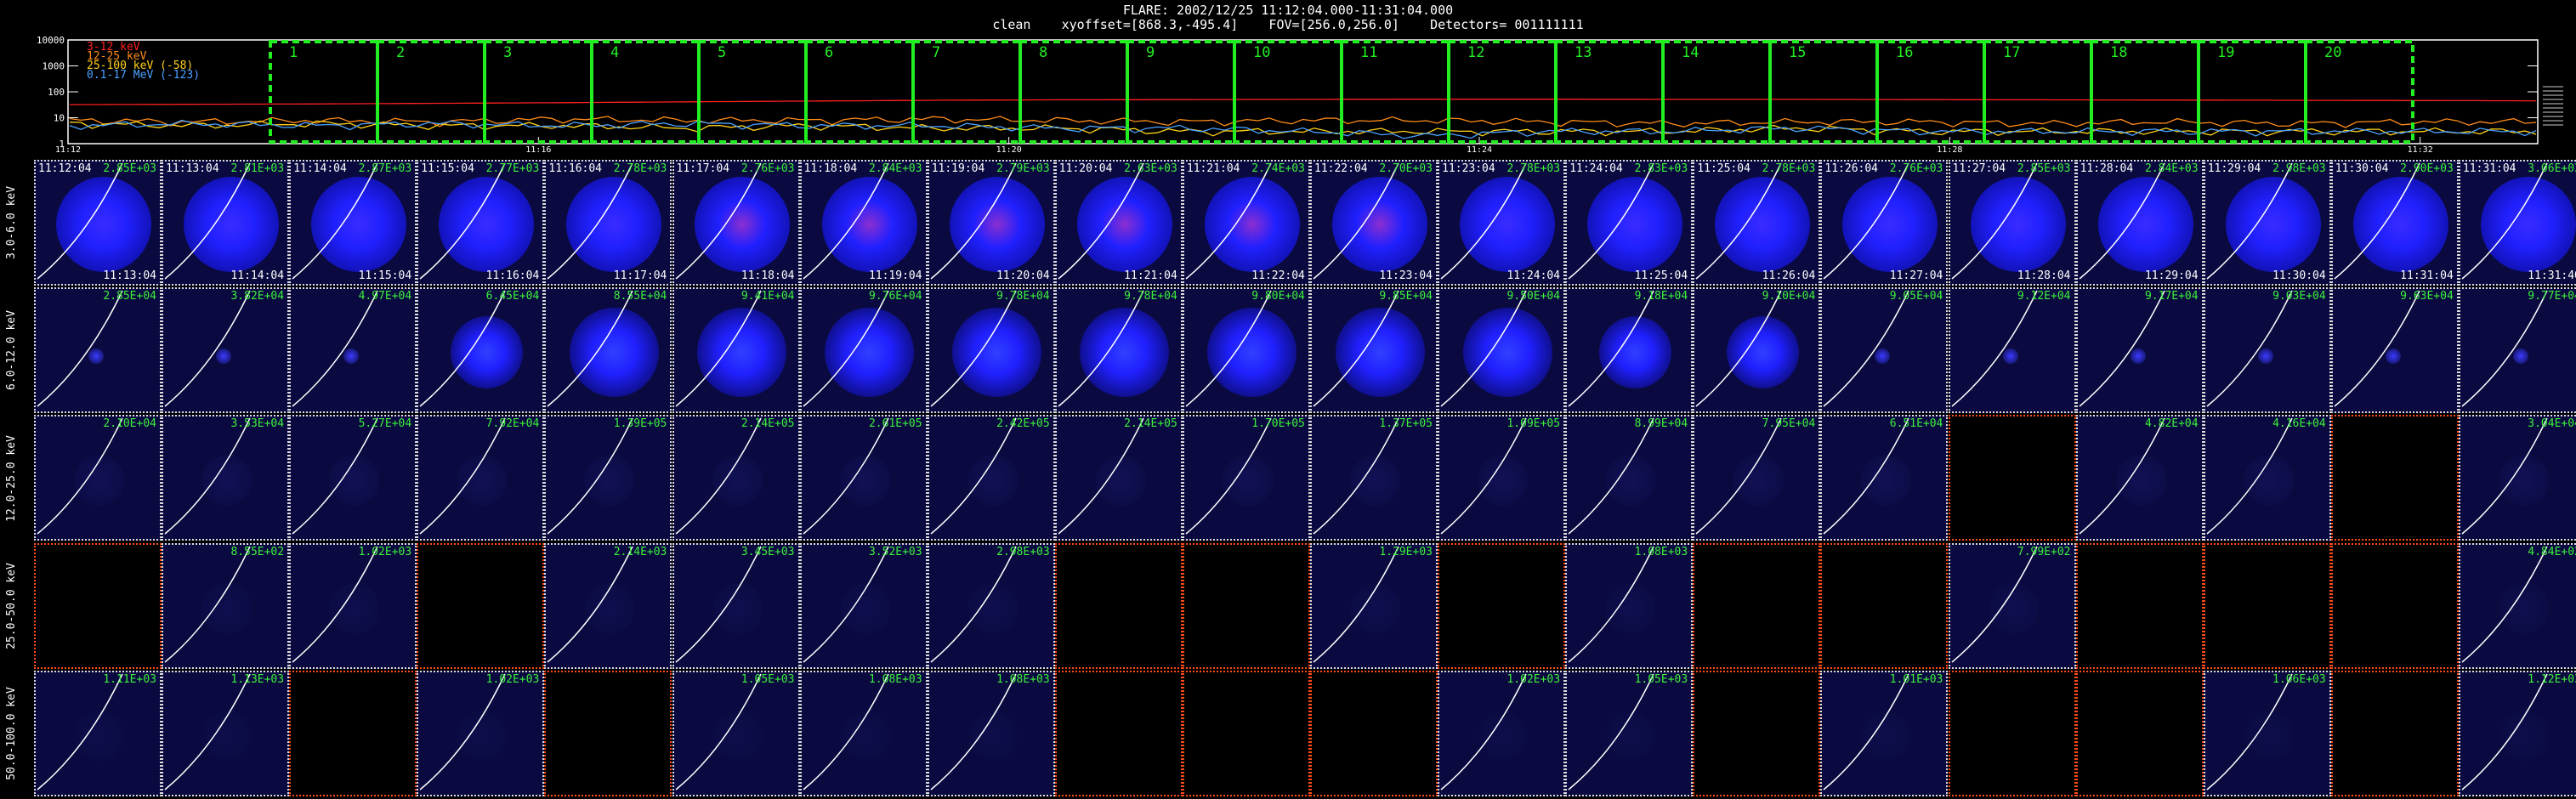 The image size is (2576, 799). What do you see at coordinates (991, 223) in the screenshot?
I see `image-cell: 2.79E+03 11:19:04 11:20:04` at bounding box center [991, 223].